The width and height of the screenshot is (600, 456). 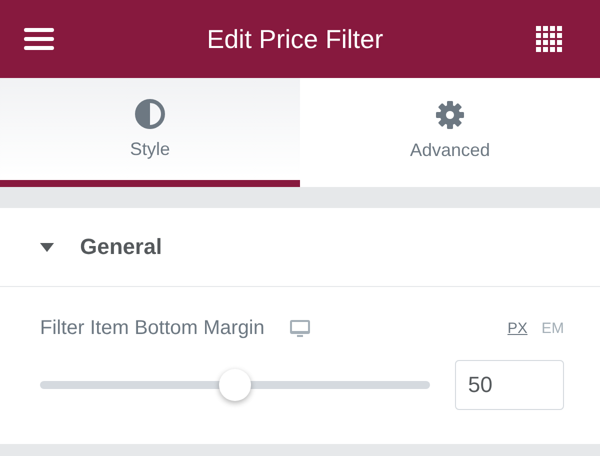 I want to click on panel-title: Edit Price Filter, so click(x=295, y=39).